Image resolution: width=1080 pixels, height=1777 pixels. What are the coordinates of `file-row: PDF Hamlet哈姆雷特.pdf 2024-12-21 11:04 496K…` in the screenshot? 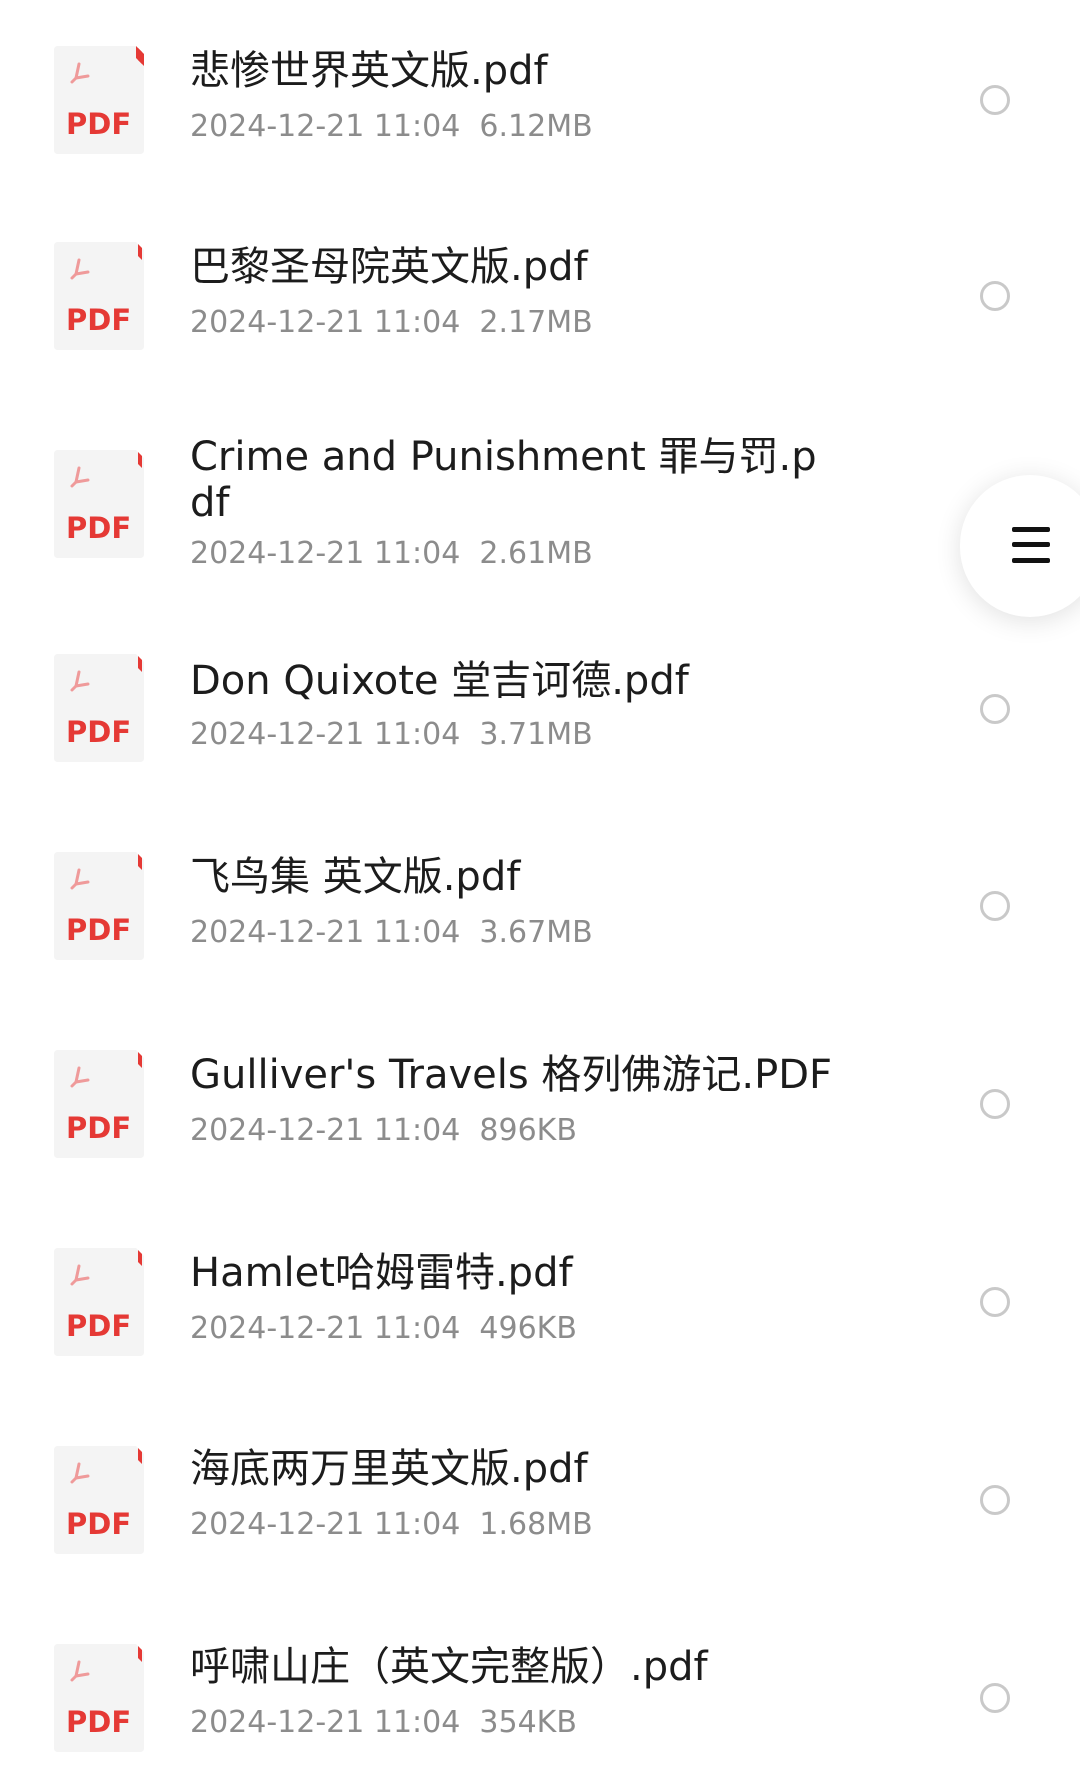 It's located at (540, 1318).